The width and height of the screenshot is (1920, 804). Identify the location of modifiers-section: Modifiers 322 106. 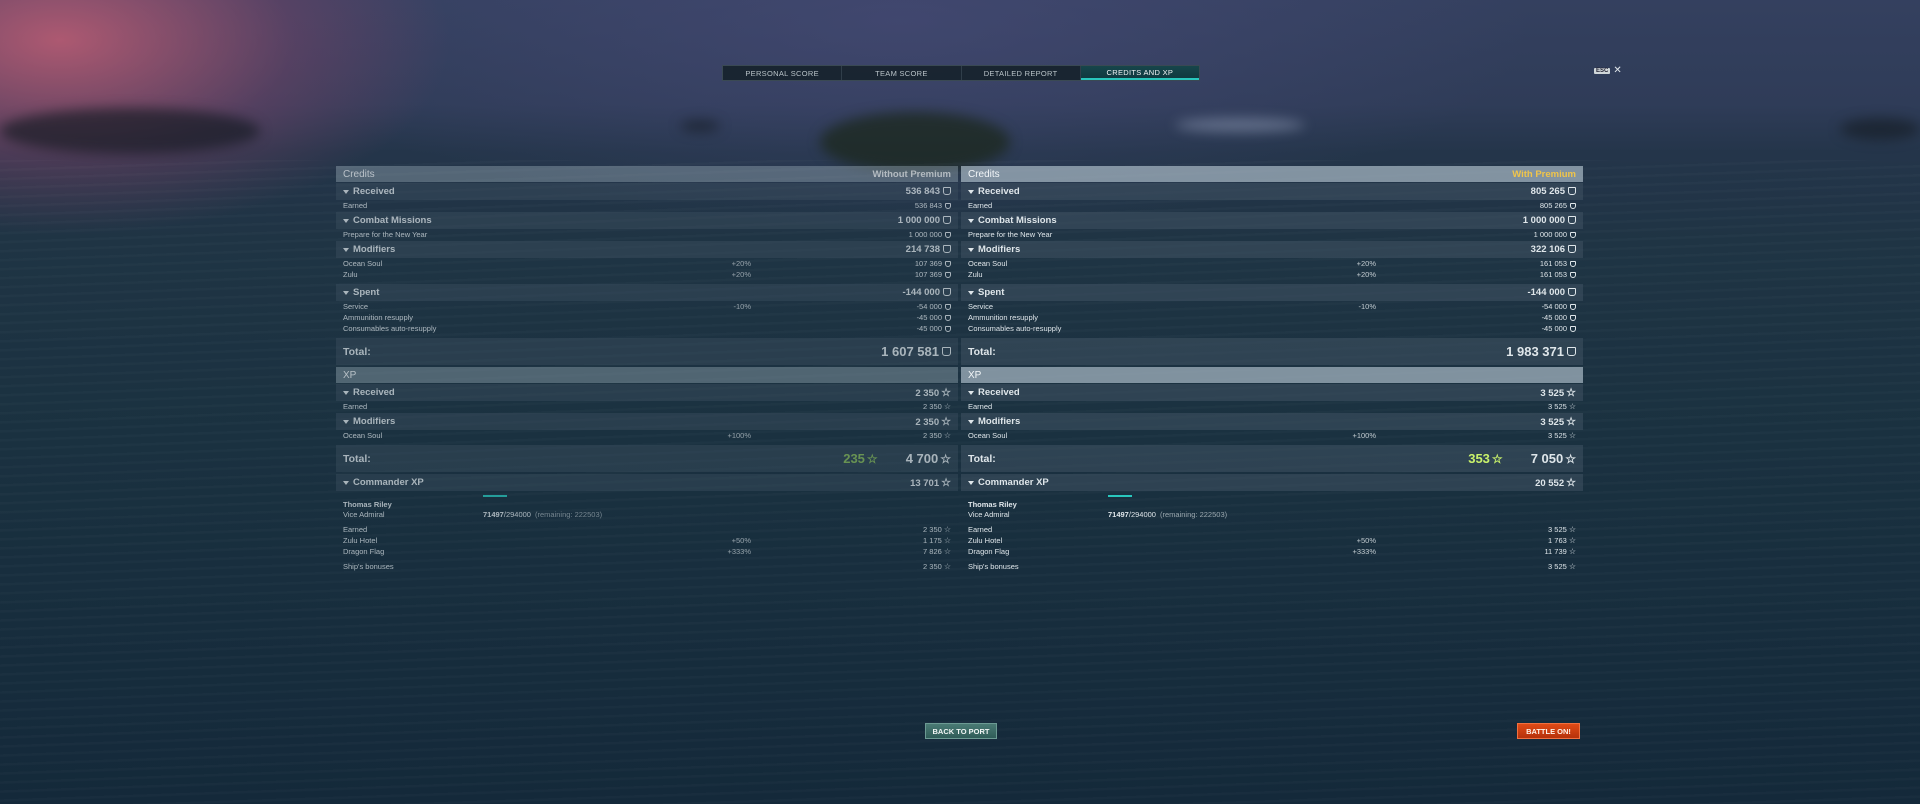
(1272, 249).